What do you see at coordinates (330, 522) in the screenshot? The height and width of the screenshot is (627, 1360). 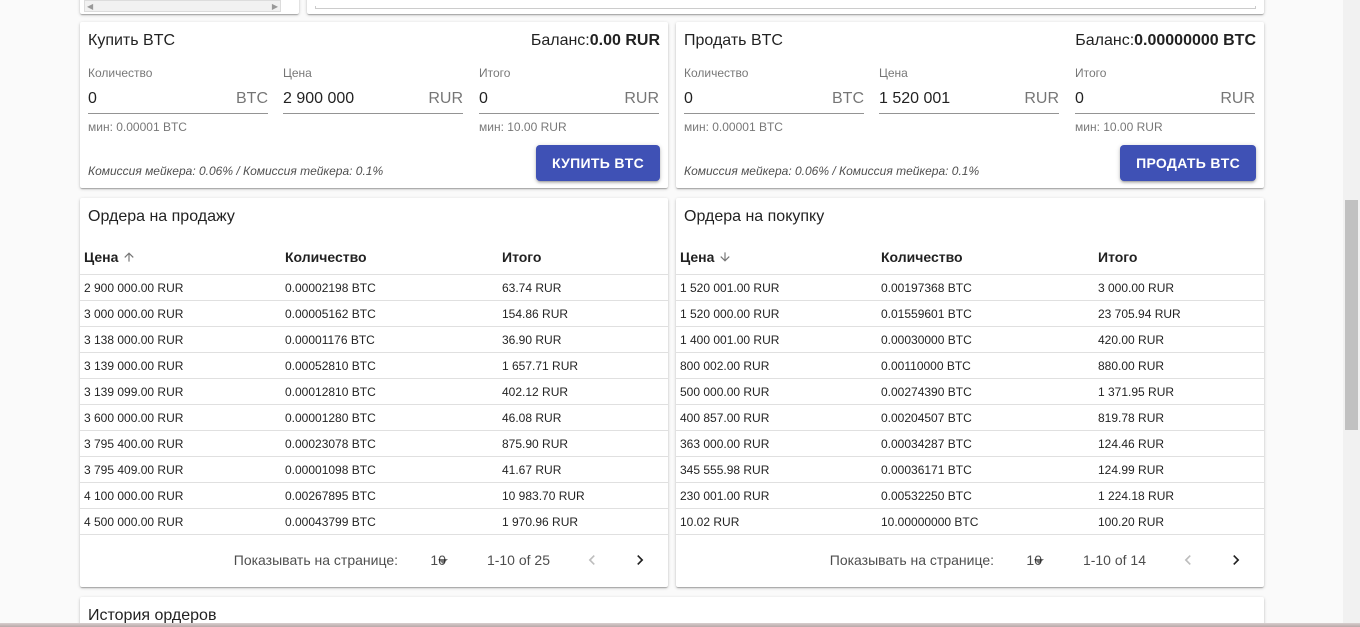 I see `cell-quantity: 0.00043799 BTC` at bounding box center [330, 522].